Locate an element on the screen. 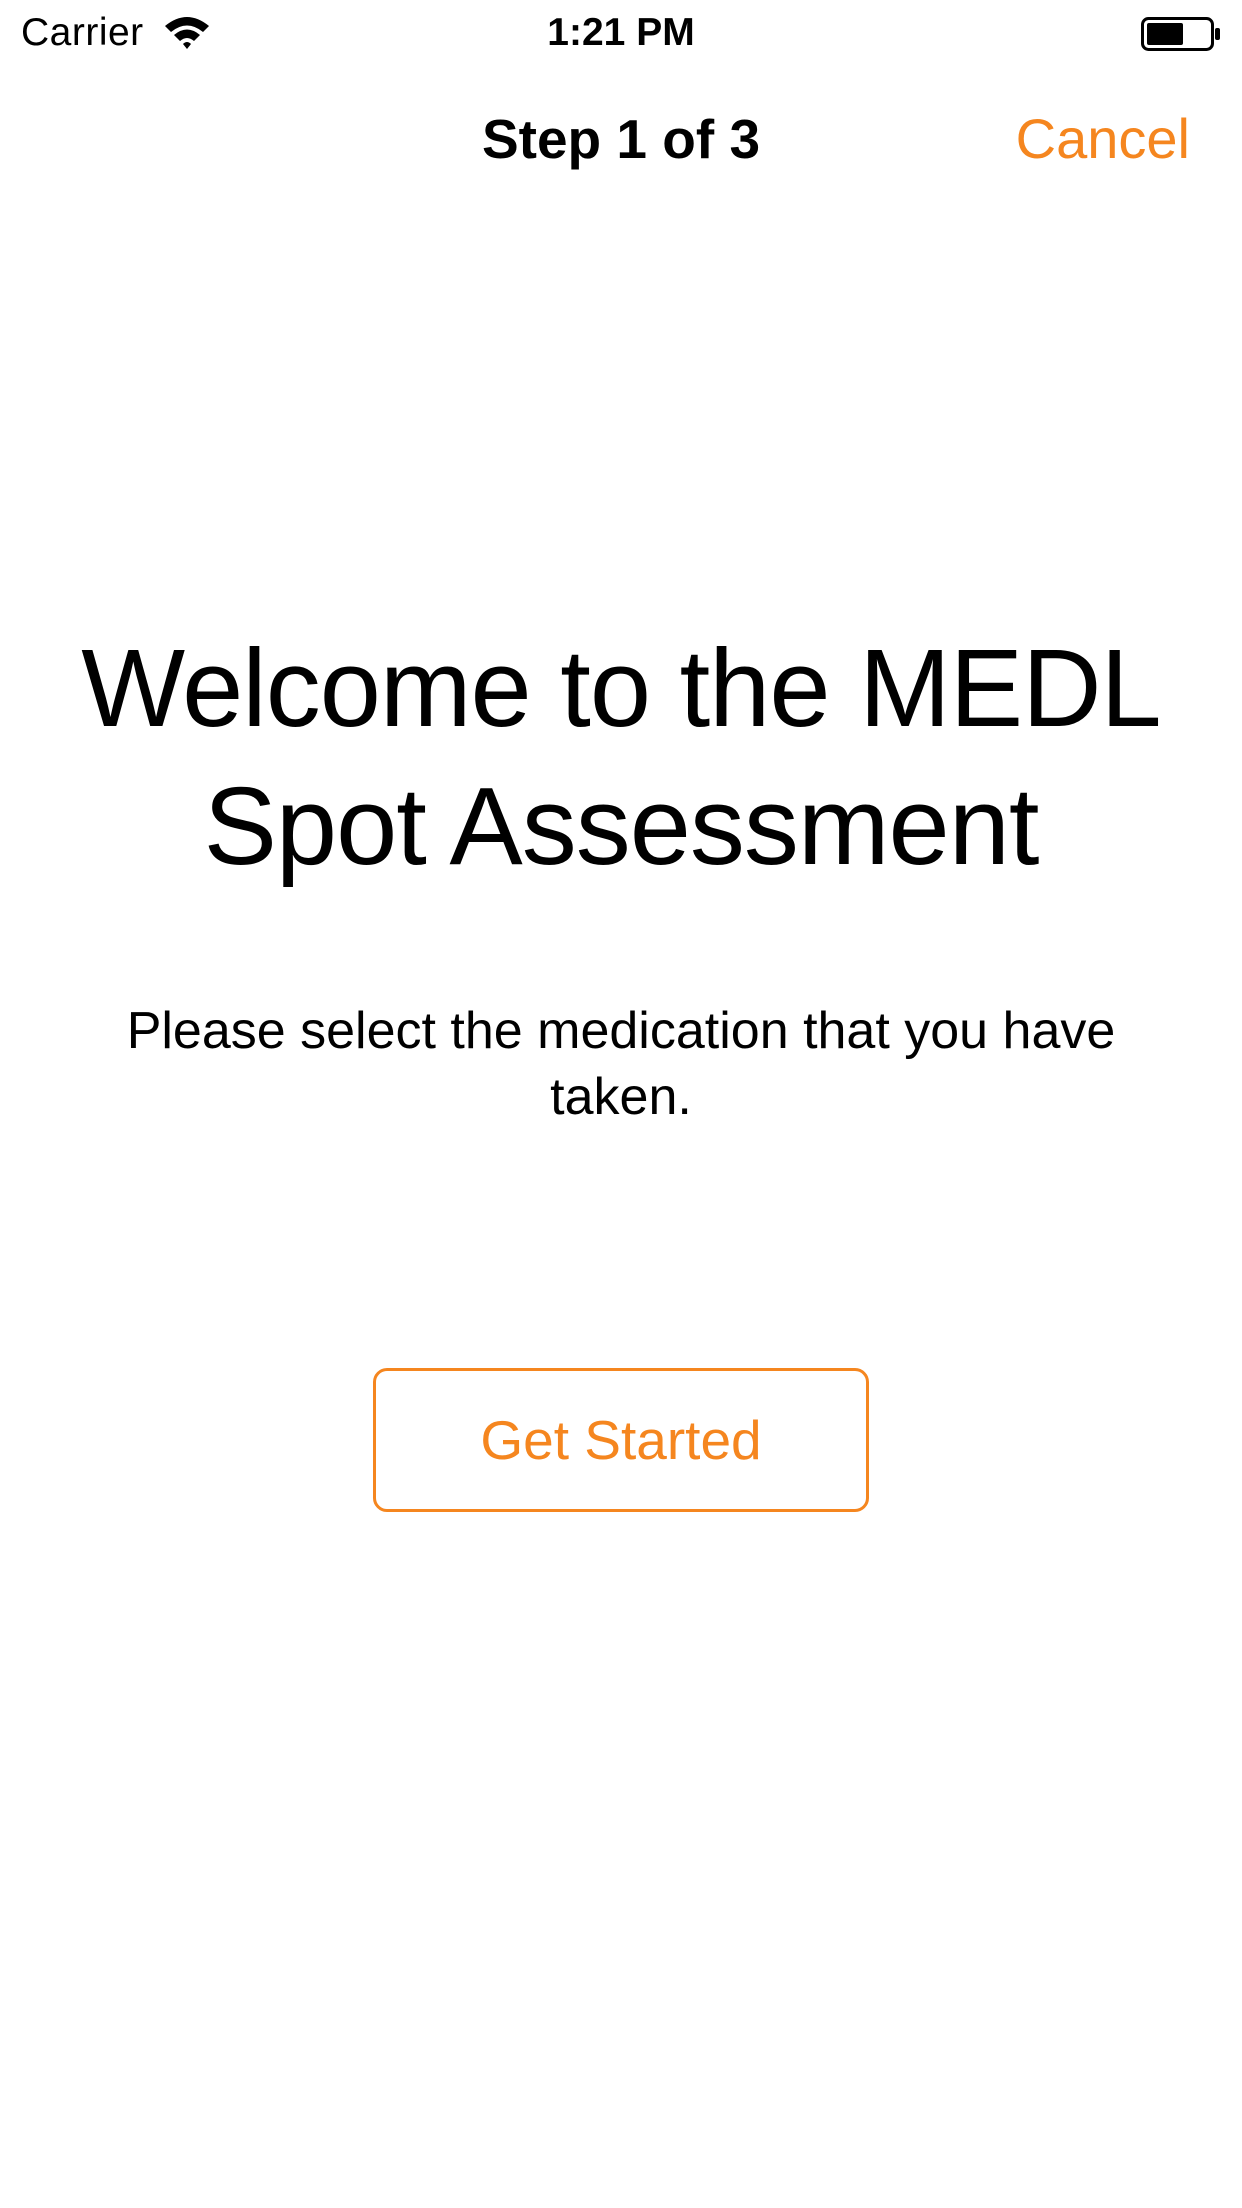  status-time: 1:21 PM is located at coordinates (621, 32).